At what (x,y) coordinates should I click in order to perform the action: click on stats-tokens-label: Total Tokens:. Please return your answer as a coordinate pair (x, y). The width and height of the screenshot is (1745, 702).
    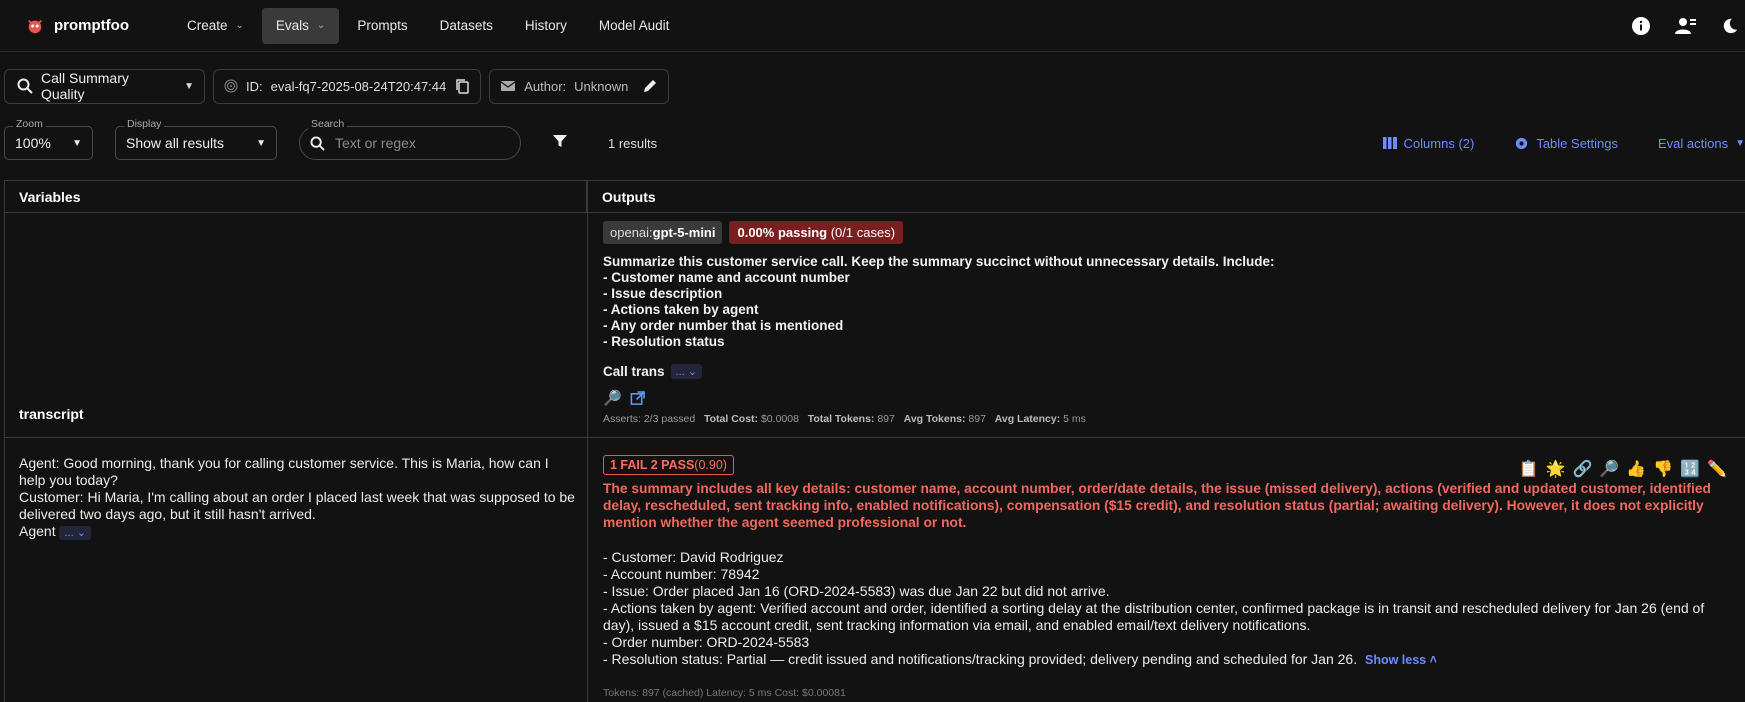
    Looking at the image, I should click on (841, 419).